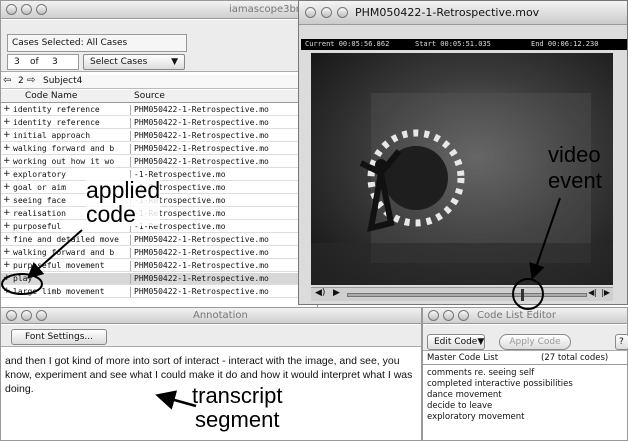 The image size is (628, 441). Describe the element at coordinates (535, 342) in the screenshot. I see `apply-code-button: Apply Code` at that location.